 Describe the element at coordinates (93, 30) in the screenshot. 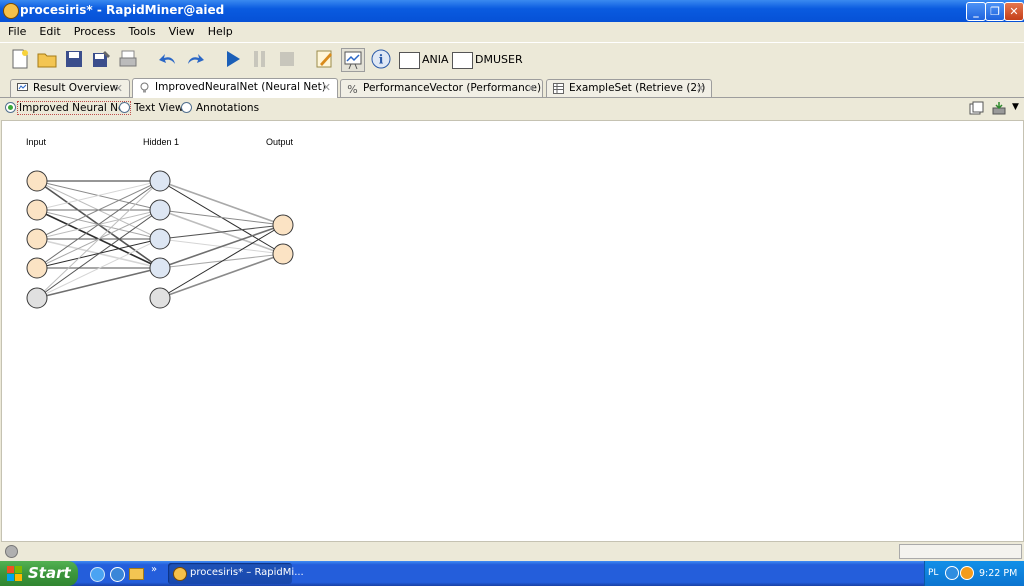

I see `menu-process: Process` at that location.